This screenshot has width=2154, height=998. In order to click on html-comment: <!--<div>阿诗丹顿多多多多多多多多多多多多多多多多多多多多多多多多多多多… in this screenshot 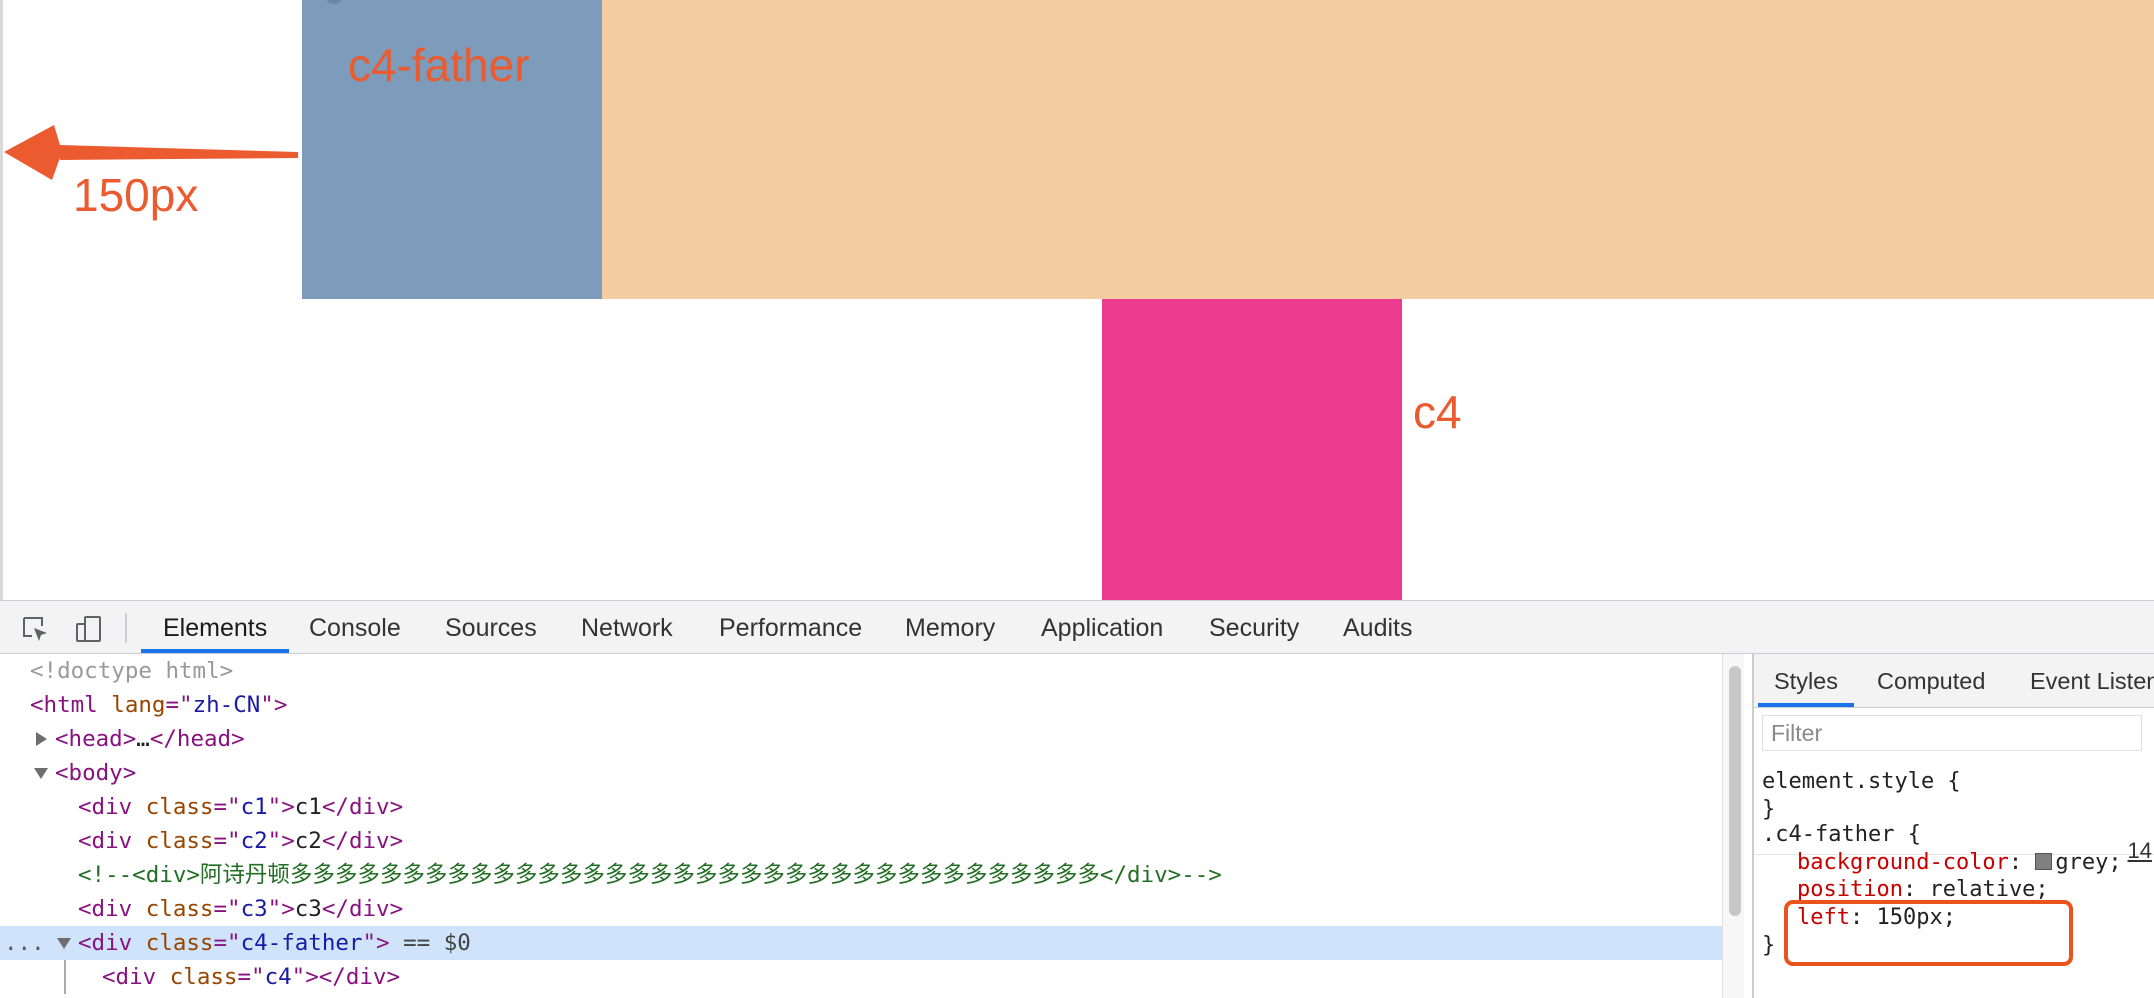, I will do `click(650, 875)`.